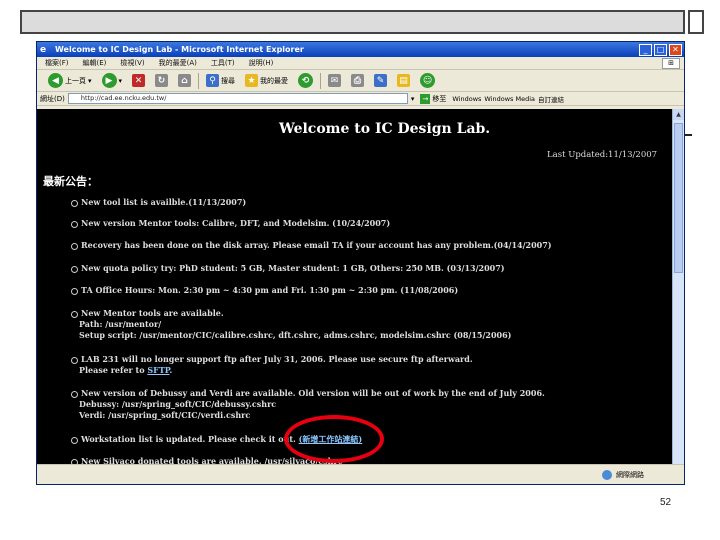  Describe the element at coordinates (630, 474) in the screenshot. I see `status-zone: 網際網路` at that location.